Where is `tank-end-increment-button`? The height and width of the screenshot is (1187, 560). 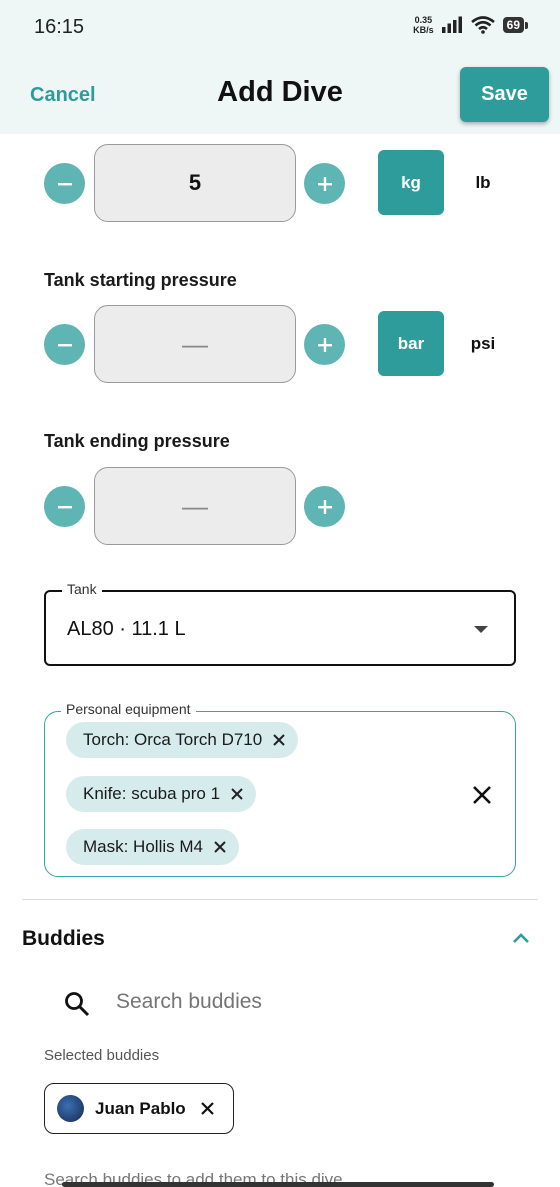
tank-end-increment-button is located at coordinates (324, 506).